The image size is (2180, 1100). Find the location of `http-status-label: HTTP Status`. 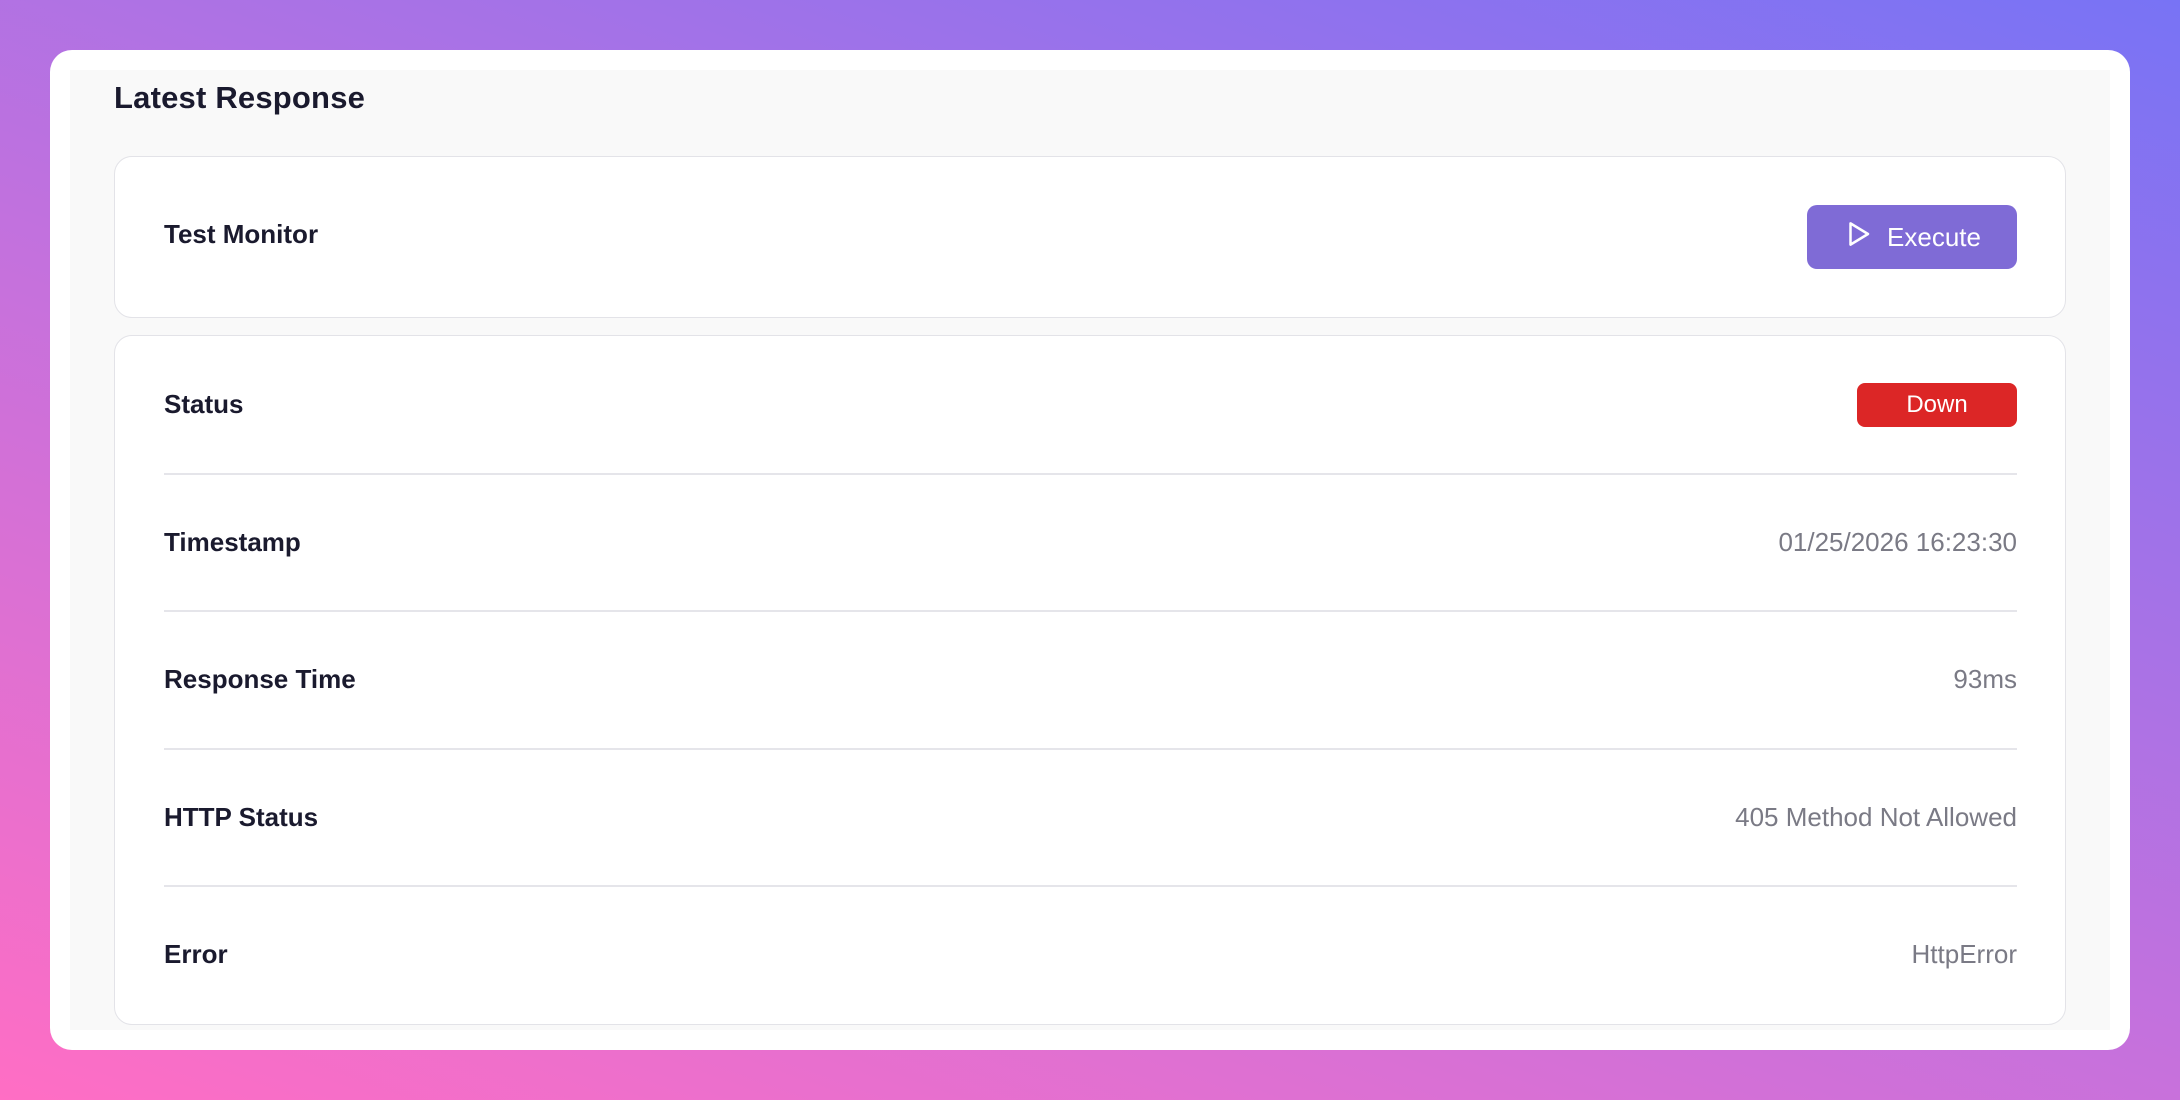

http-status-label: HTTP Status is located at coordinates (241, 817).